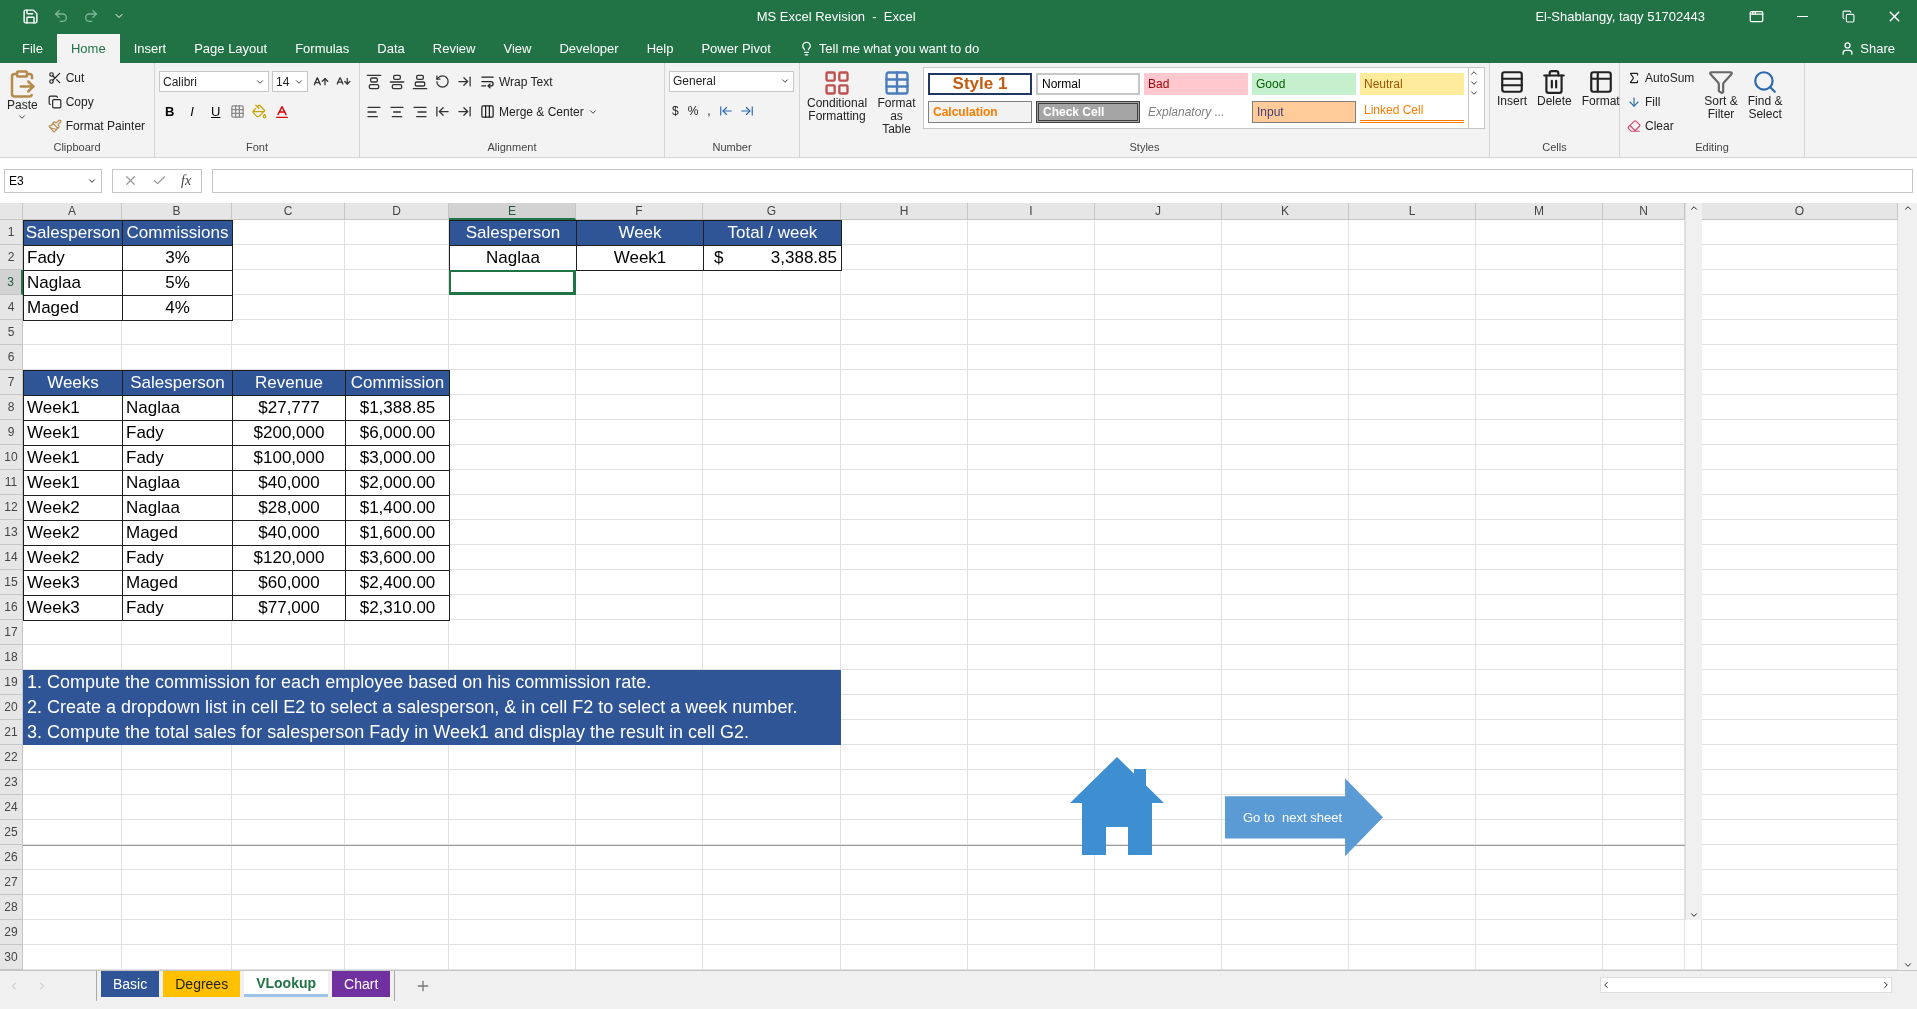  I want to click on row-header: 7, so click(11, 383).